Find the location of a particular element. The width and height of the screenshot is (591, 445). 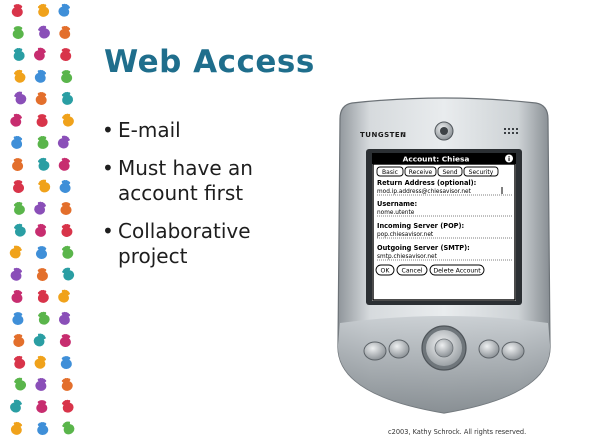

slide-title: Web Access is located at coordinates (209, 62).